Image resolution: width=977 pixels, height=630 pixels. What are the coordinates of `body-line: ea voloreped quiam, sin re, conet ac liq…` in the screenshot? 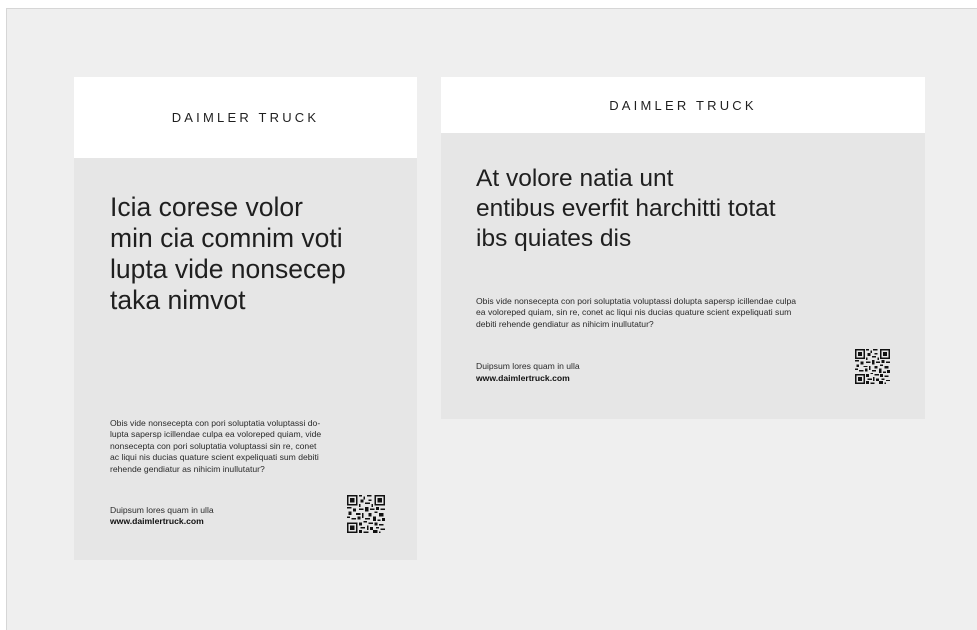 It's located at (634, 312).